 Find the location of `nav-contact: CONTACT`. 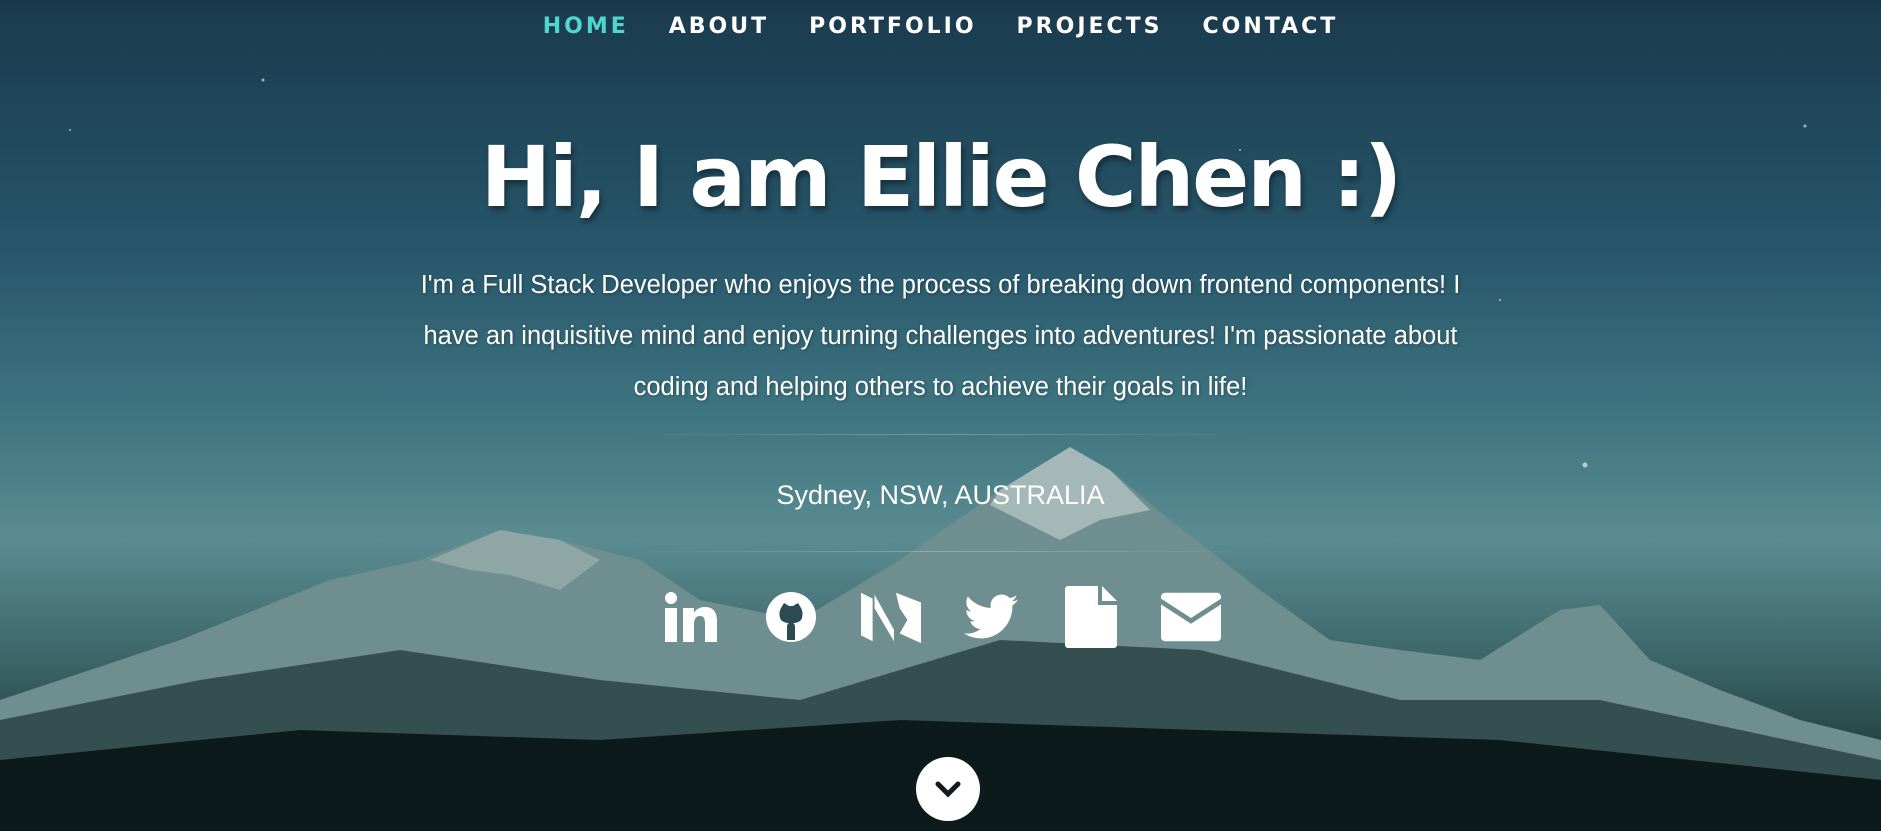

nav-contact: CONTACT is located at coordinates (1271, 26).